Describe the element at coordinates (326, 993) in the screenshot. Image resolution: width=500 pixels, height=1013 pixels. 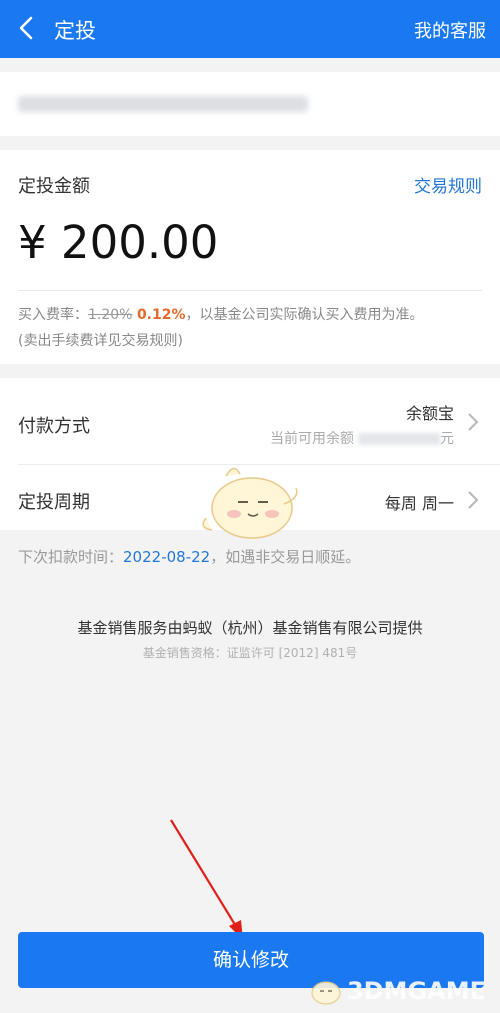
I see `watermark-logo-icon` at that location.